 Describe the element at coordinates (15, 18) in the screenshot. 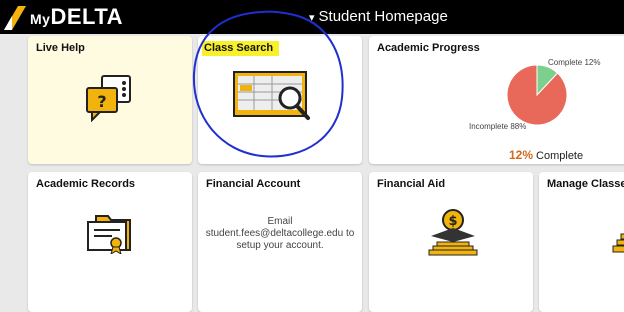

I see `delta-logo-icon` at that location.